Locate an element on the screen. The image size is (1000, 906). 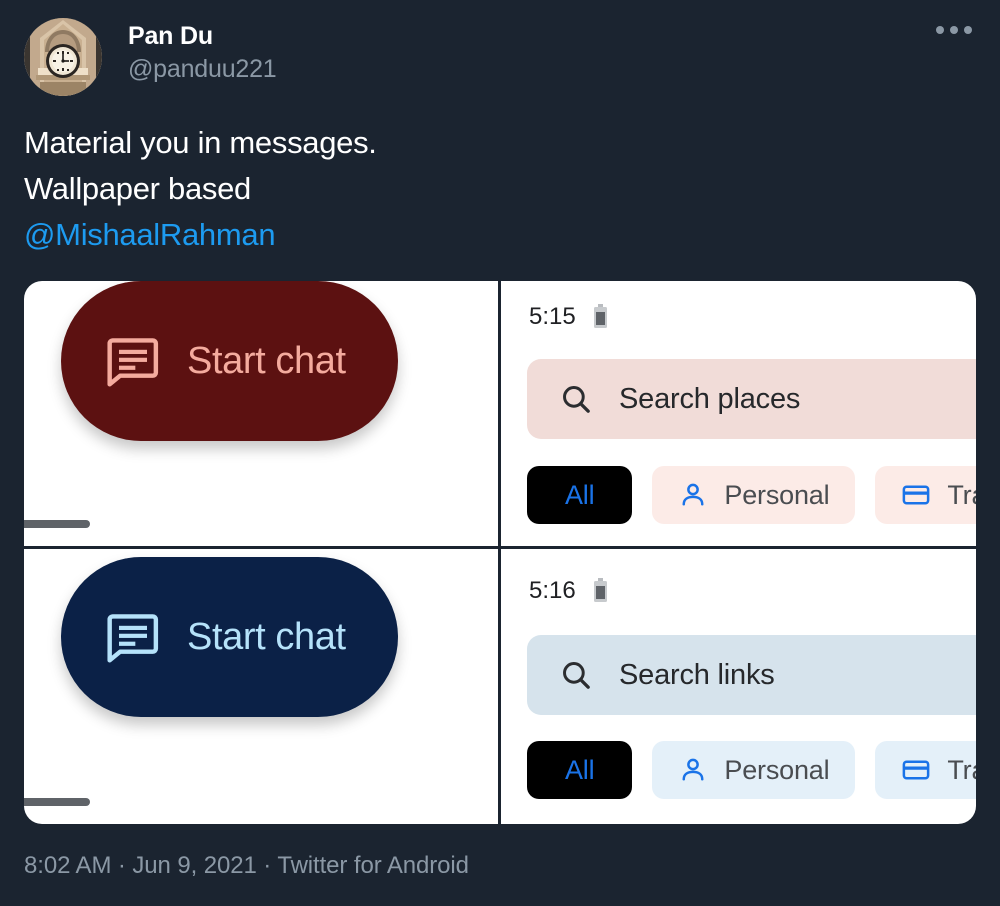
tweet-date: Jun 9, 2021 is located at coordinates (194, 865).